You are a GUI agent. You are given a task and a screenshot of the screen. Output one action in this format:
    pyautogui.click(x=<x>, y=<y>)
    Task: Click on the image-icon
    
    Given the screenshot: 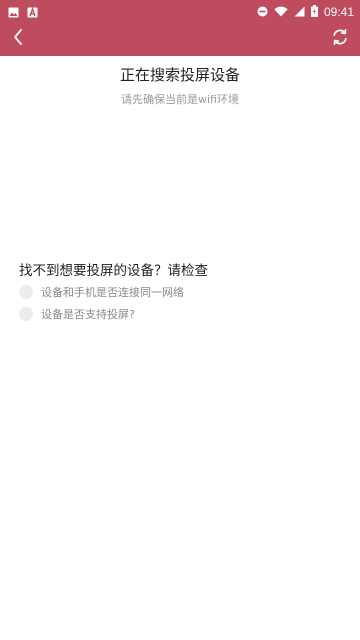 What is the action you would take?
    pyautogui.click(x=13, y=10)
    